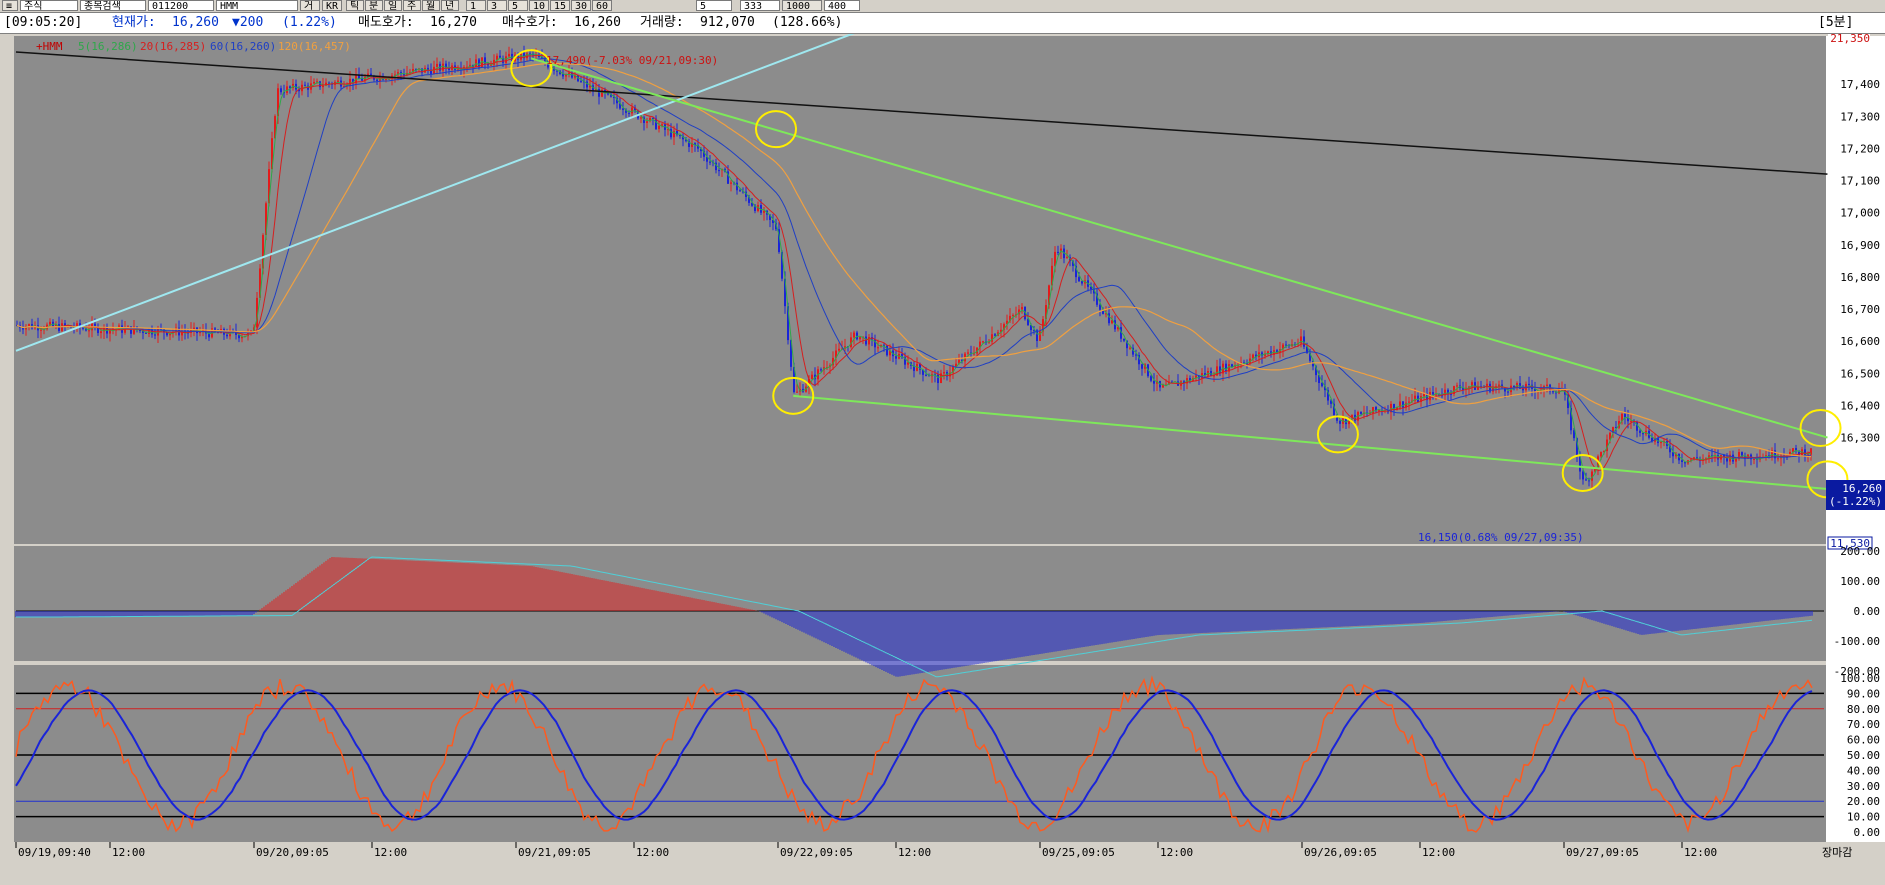 The image size is (1885, 885). I want to click on high-annotation: 17,490(-7.03% 09/21,09:30), so click(632, 60).